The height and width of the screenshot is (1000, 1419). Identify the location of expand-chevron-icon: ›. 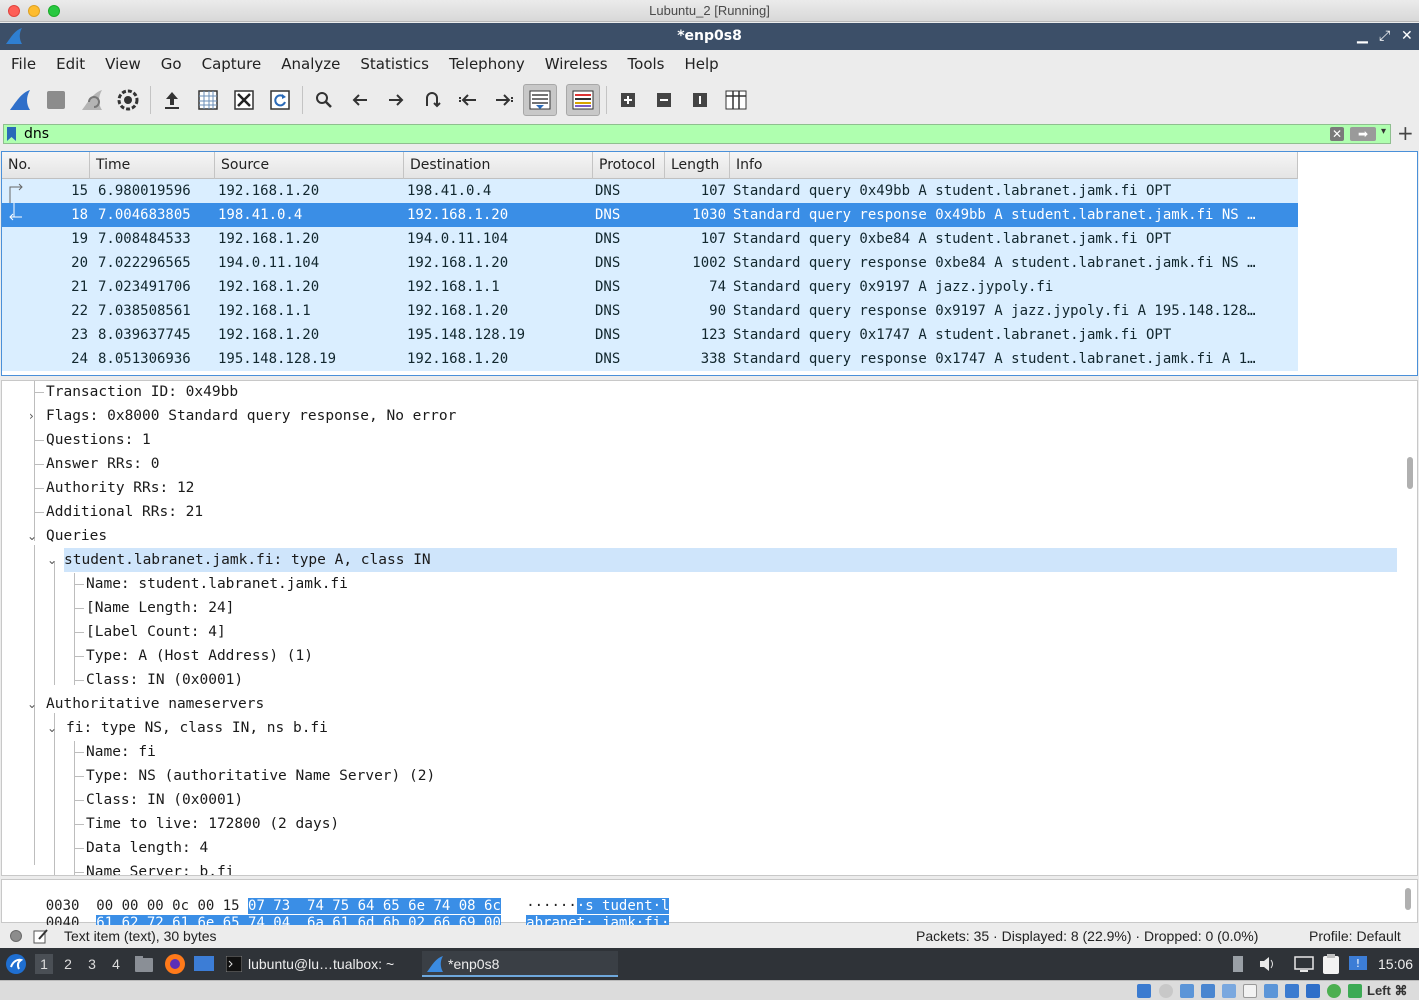
(31, 416).